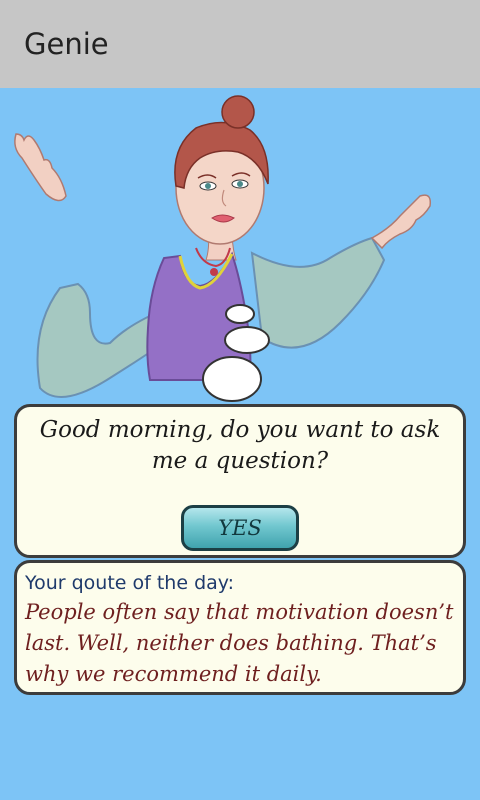 The height and width of the screenshot is (800, 480). What do you see at coordinates (130, 583) in the screenshot?
I see `quote-label: Your qoute of the day:` at bounding box center [130, 583].